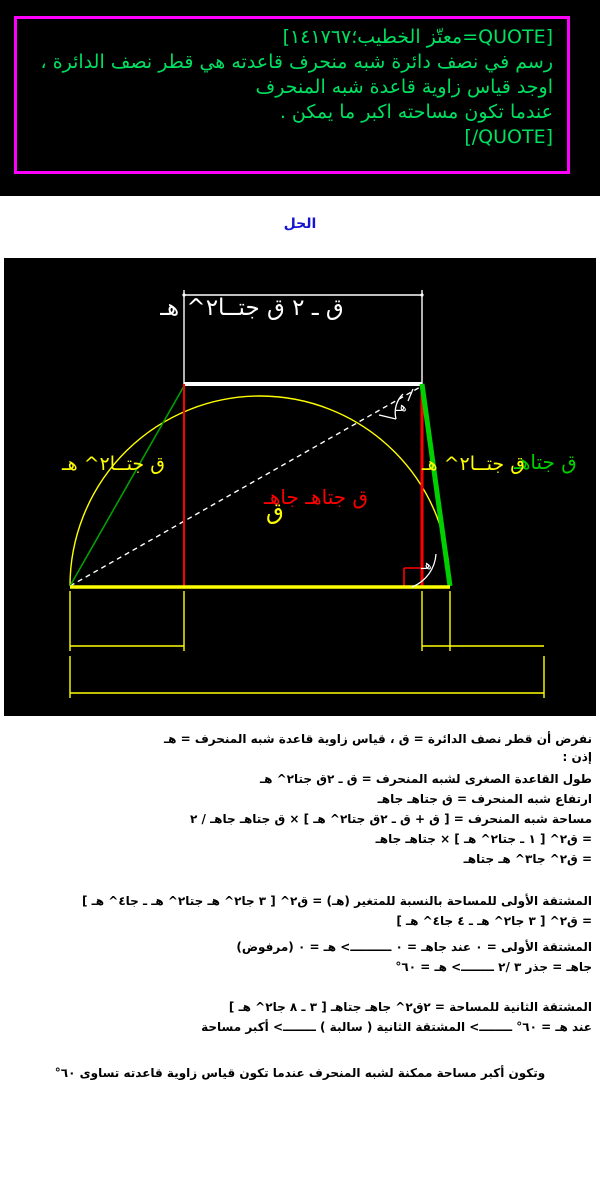 Image resolution: width=600 pixels, height=1200 pixels. What do you see at coordinates (493, 967) in the screenshot?
I see `proof-line-11: جاهـ = جذر ٣ /٢ ــــــــ> هـ = ٦٠°` at bounding box center [493, 967].